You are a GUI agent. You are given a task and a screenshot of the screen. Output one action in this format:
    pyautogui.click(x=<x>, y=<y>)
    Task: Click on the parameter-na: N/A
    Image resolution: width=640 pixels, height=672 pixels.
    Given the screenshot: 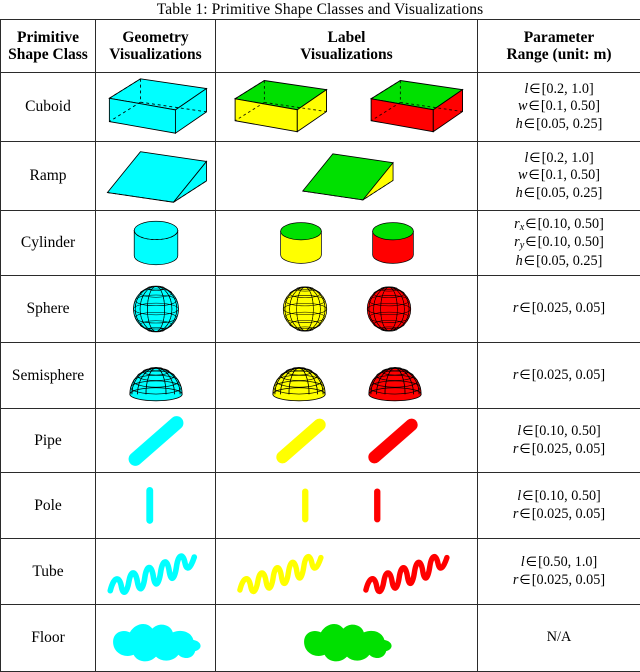 What is the action you would take?
    pyautogui.click(x=559, y=637)
    